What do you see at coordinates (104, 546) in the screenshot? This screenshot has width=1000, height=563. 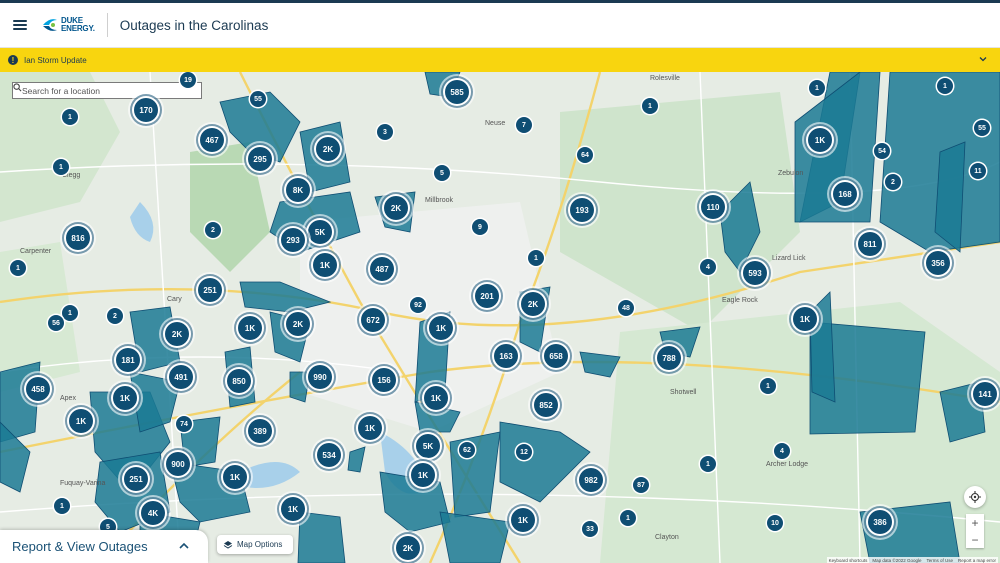 I see `report-view-outages-panel: Report & View Outages` at bounding box center [104, 546].